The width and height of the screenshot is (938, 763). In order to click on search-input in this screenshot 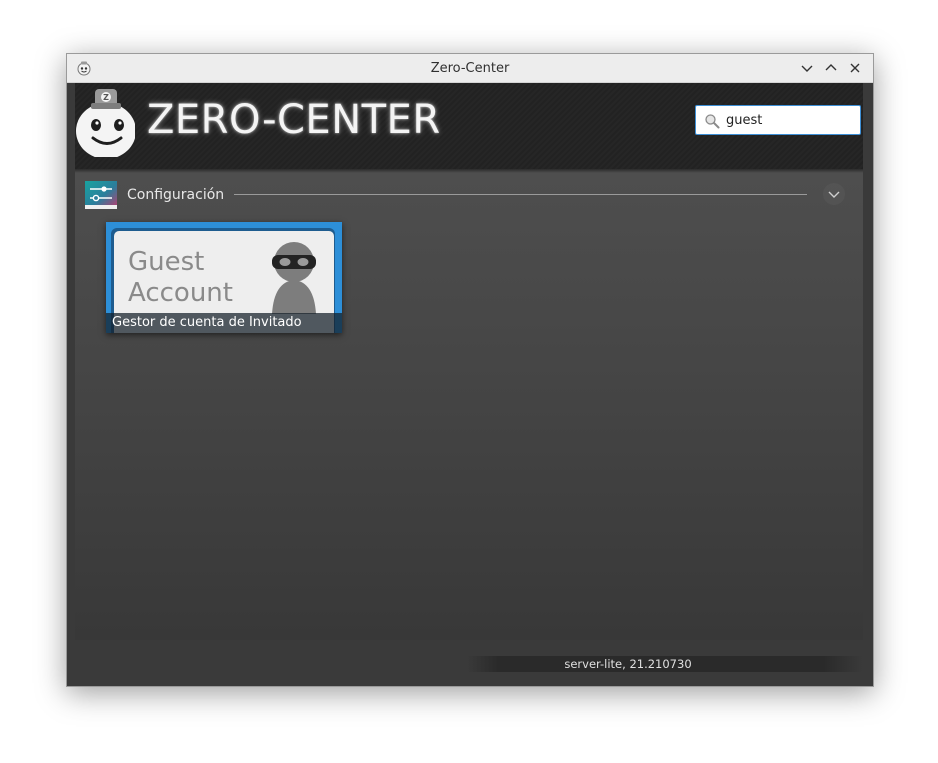, I will do `click(789, 120)`.